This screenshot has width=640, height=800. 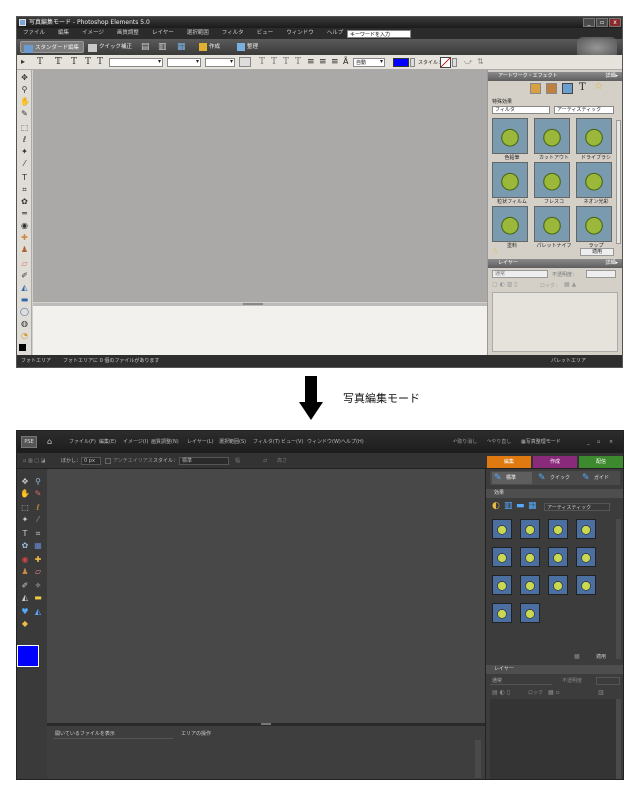 I want to click on photo-bin-toggle: フォトエリア, so click(x=36, y=361).